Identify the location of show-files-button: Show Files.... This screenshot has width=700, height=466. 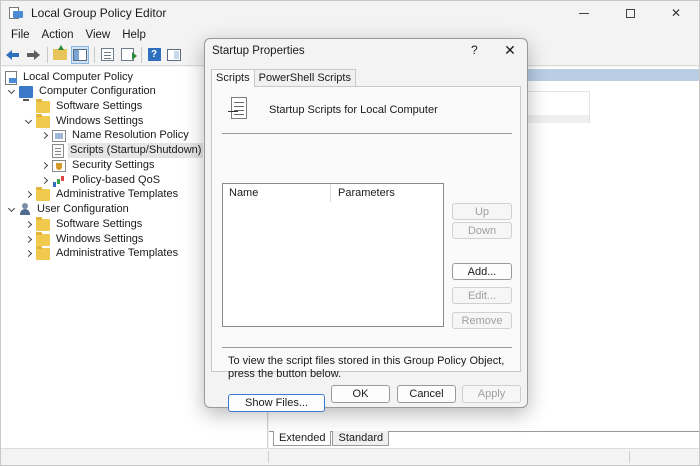
(276, 403).